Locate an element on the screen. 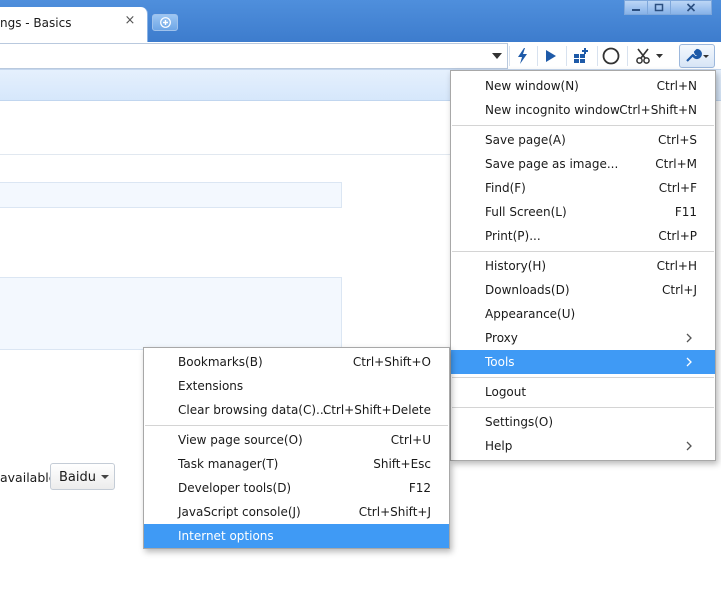  toolbar is located at coordinates (360, 56).